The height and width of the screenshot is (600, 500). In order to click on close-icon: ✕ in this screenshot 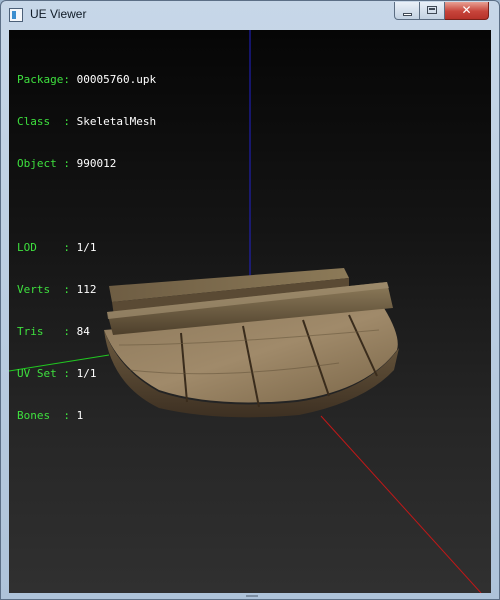, I will do `click(466, 10)`.